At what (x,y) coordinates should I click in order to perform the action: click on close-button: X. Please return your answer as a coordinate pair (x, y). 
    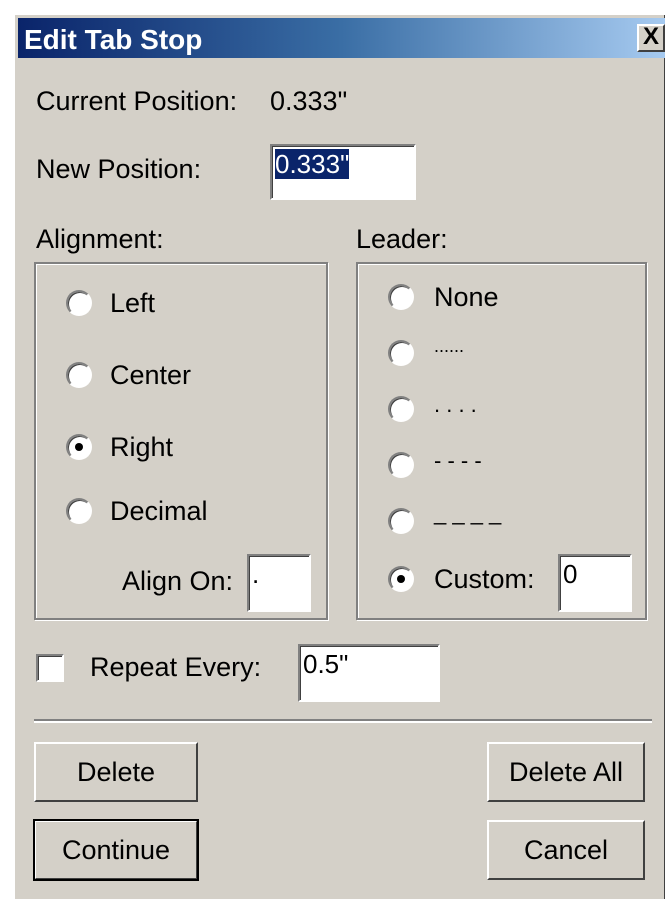
    Looking at the image, I should click on (651, 38).